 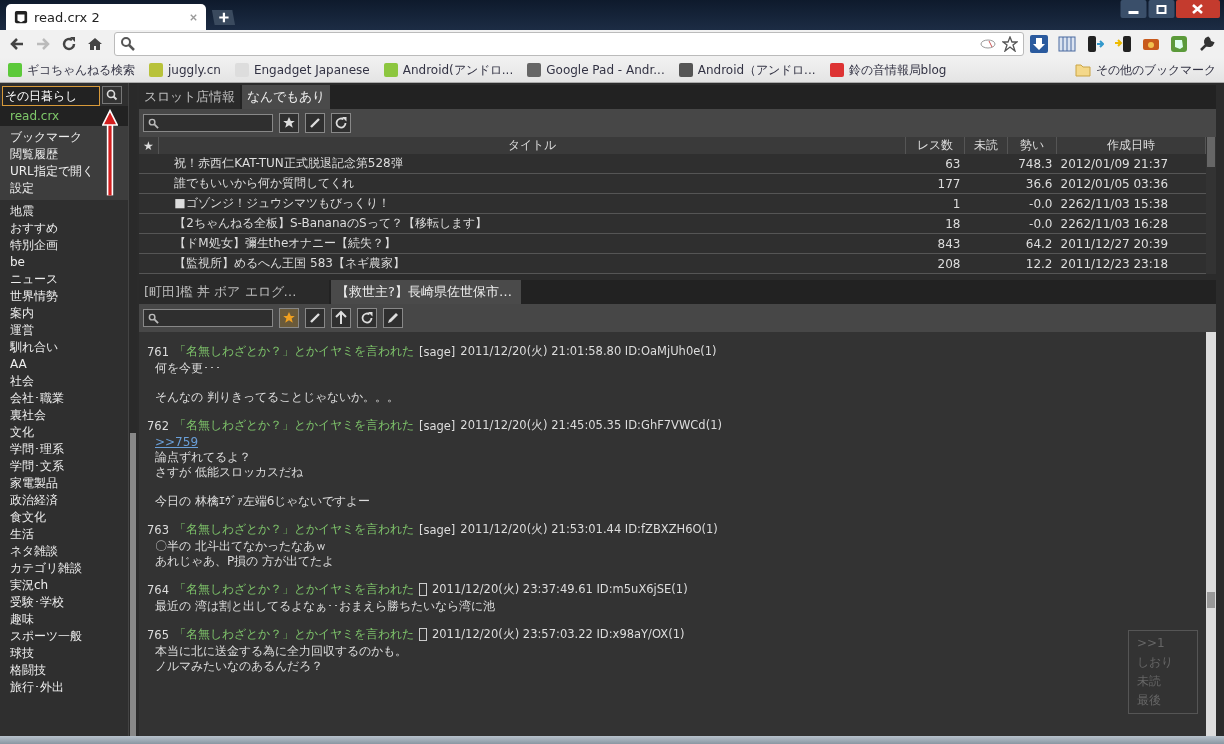 I want to click on search-field: その日暮らし, so click(x=51, y=96).